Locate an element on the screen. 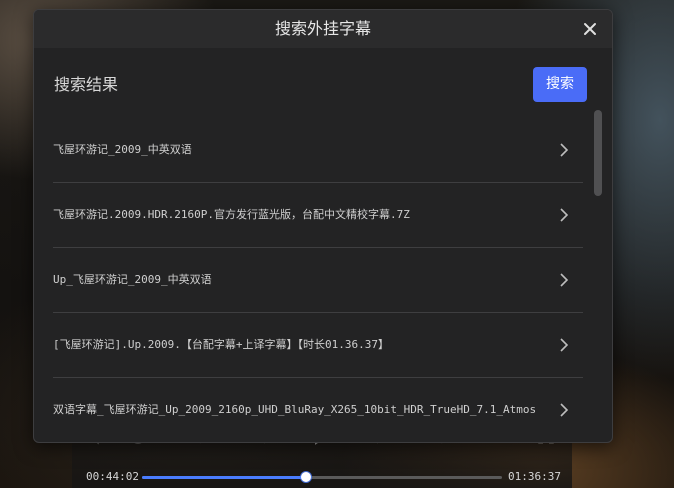  result-label: 飞屋环游记_2009_中英双语 is located at coordinates (122, 149).